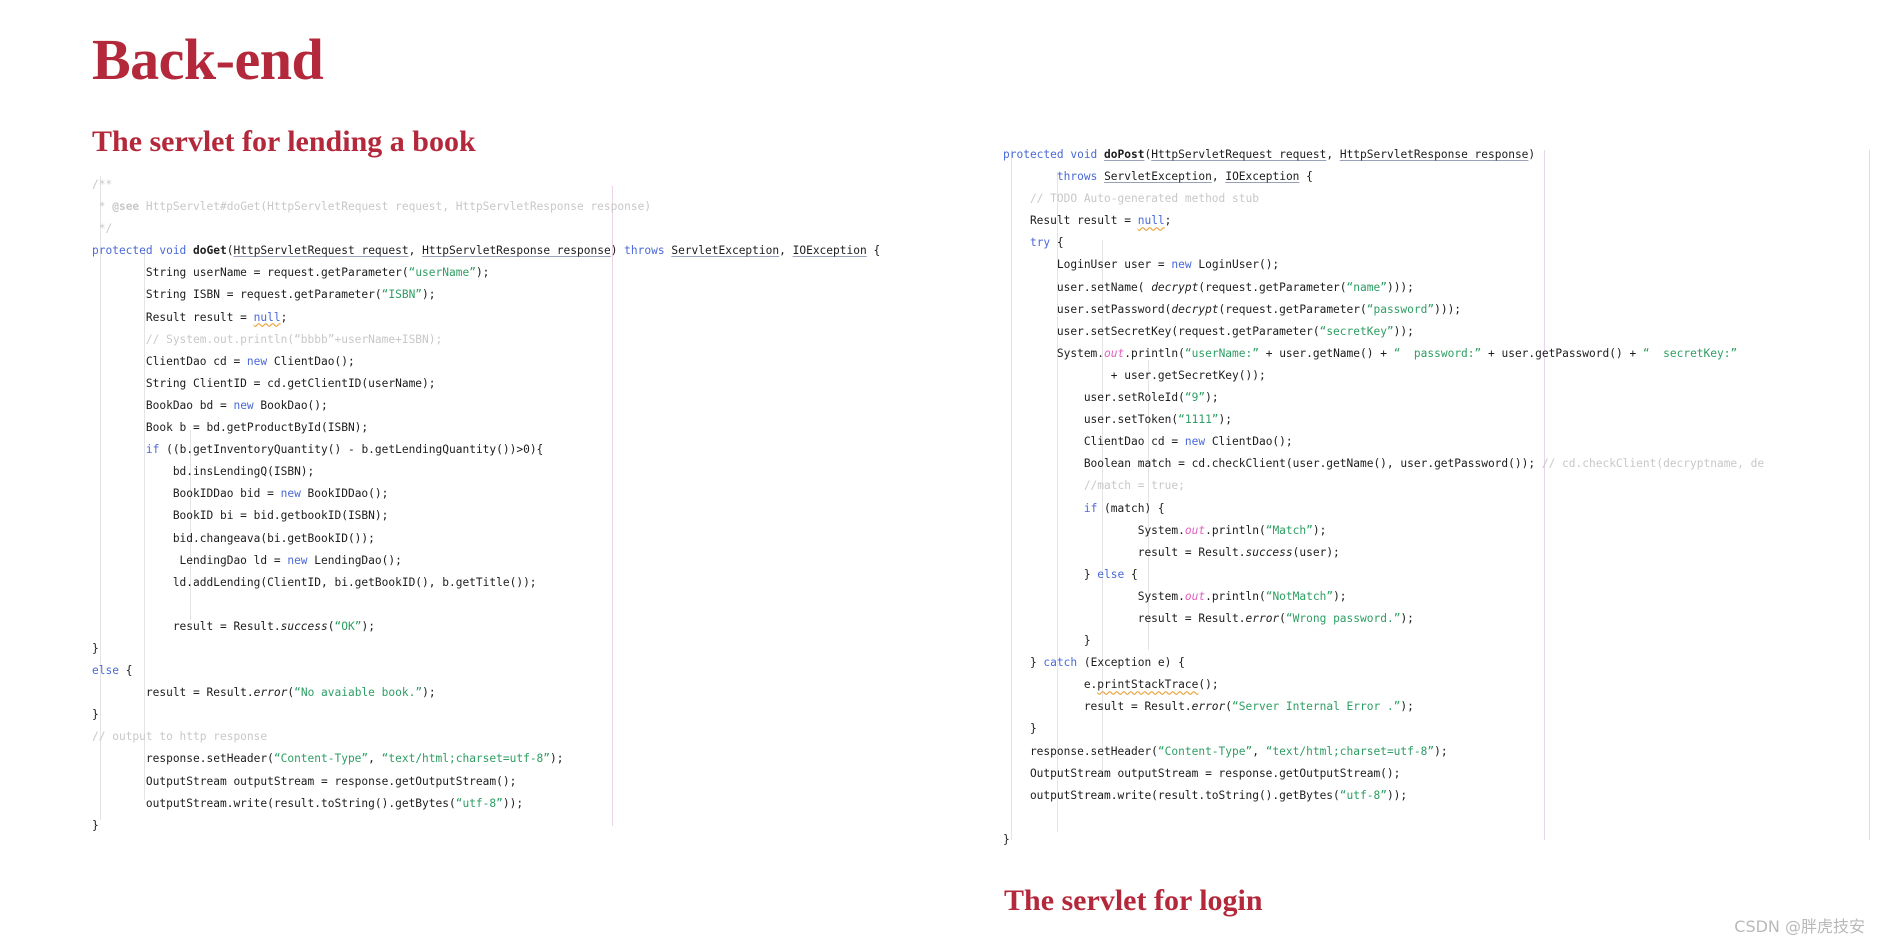 The height and width of the screenshot is (949, 1883). I want to click on right-margin-ruler-secondary, so click(1869, 495).